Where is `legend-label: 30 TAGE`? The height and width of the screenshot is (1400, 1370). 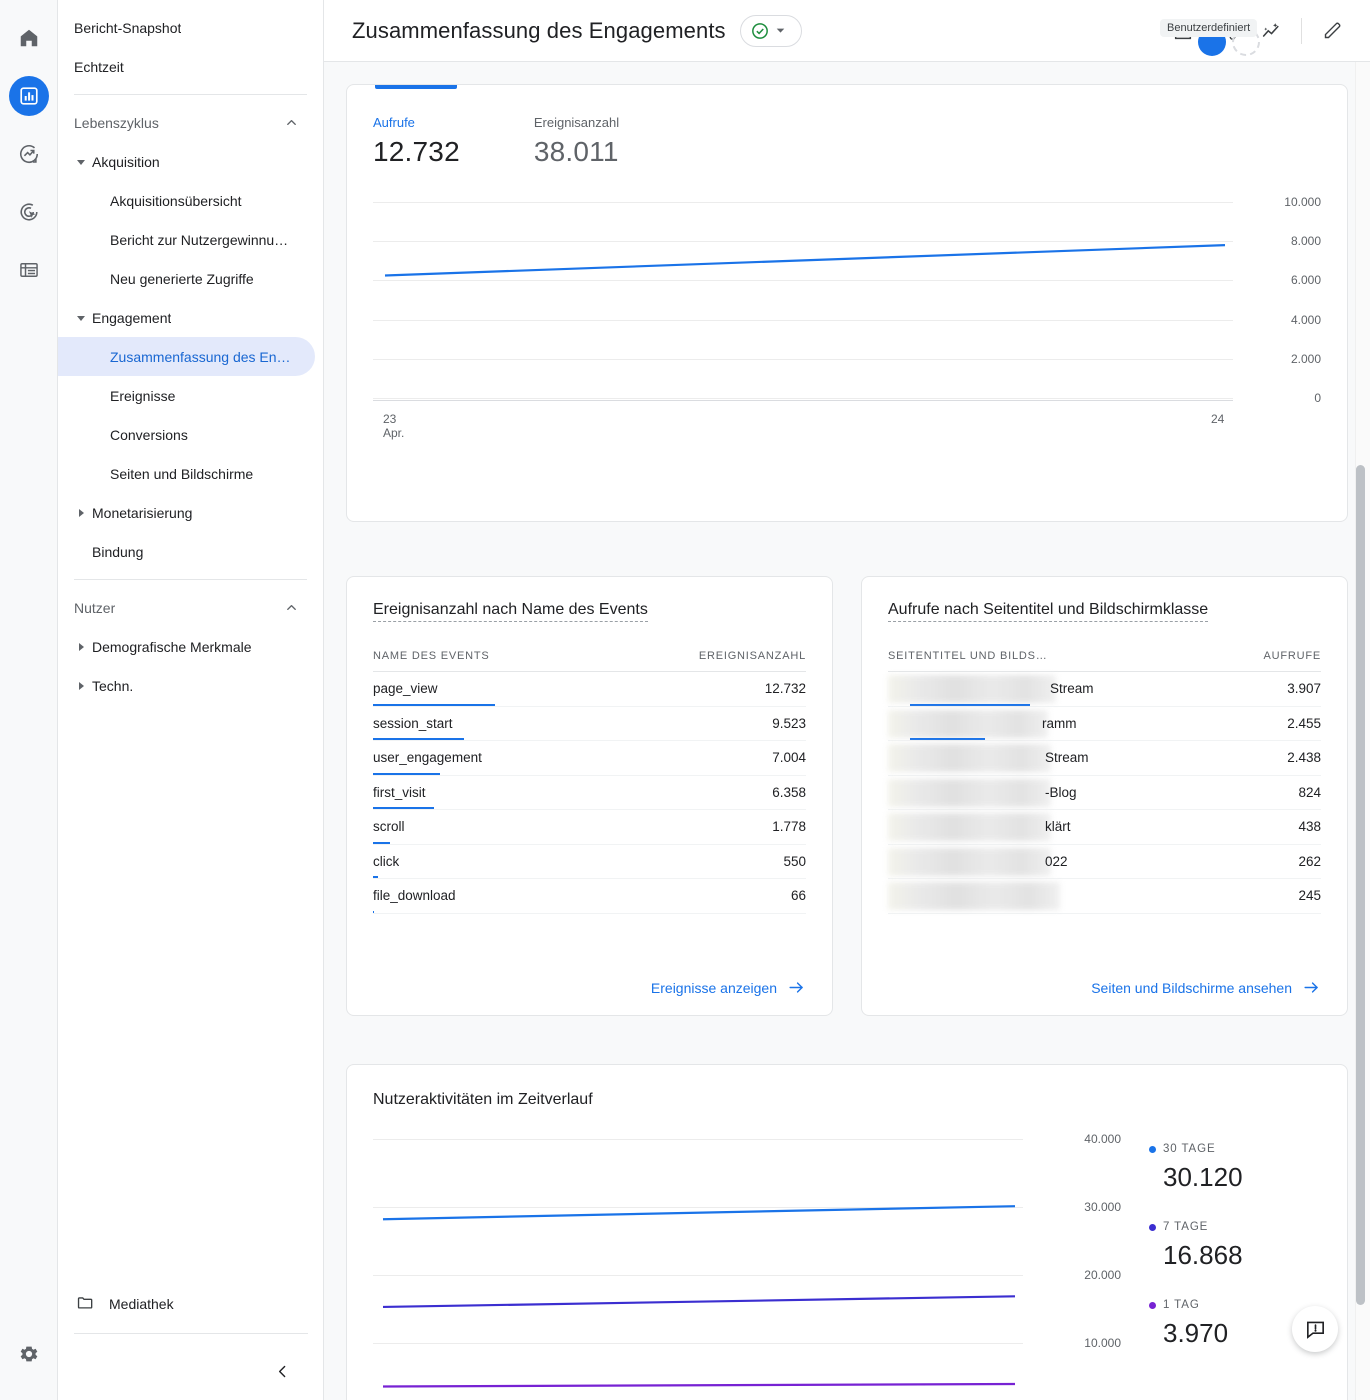 legend-label: 30 TAGE is located at coordinates (1235, 1149).